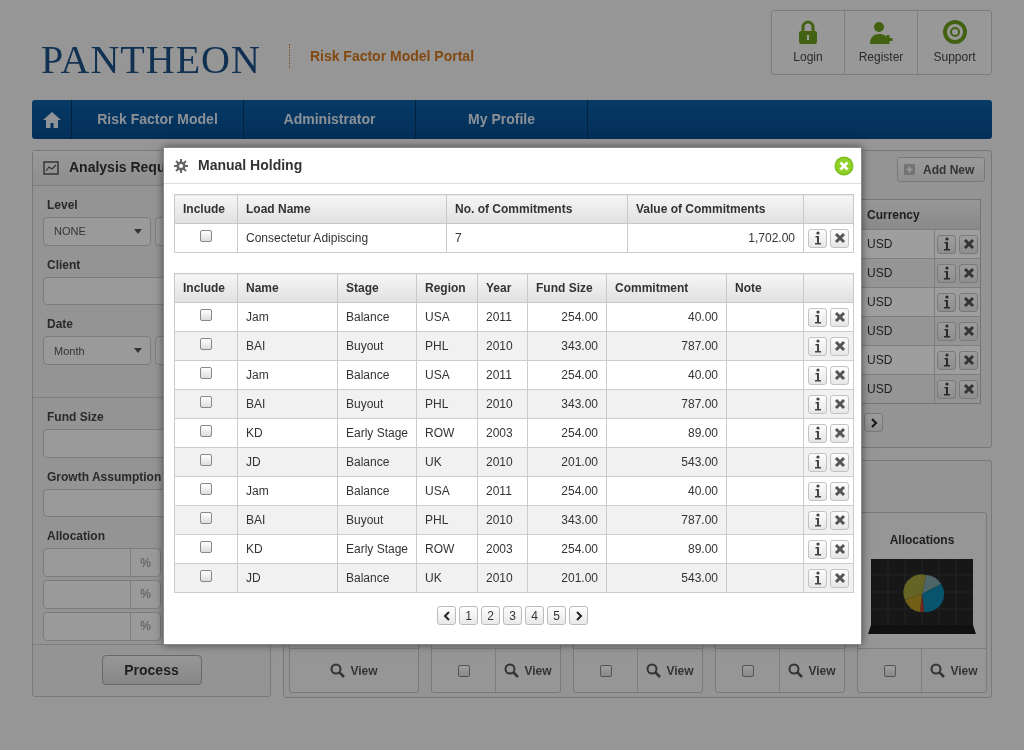 The image size is (1024, 750). I want to click on page-button: 5, so click(556, 615).